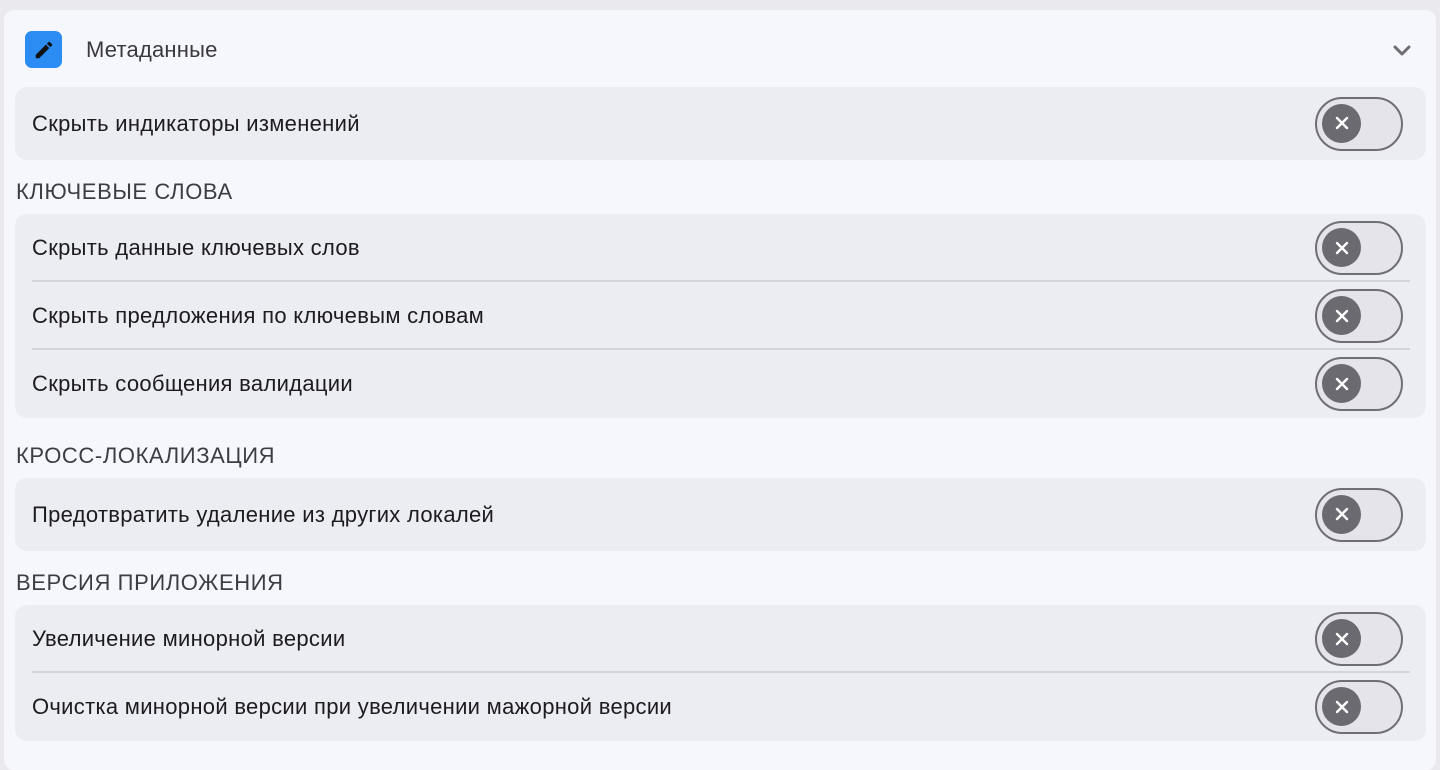 Image resolution: width=1440 pixels, height=770 pixels. I want to click on setting-row: Скрыть индикаторы изменений, so click(720, 123).